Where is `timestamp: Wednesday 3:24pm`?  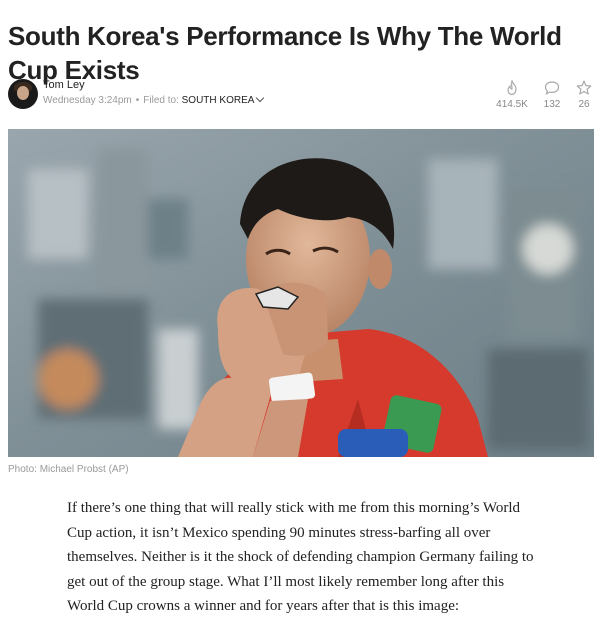
timestamp: Wednesday 3:24pm is located at coordinates (87, 100).